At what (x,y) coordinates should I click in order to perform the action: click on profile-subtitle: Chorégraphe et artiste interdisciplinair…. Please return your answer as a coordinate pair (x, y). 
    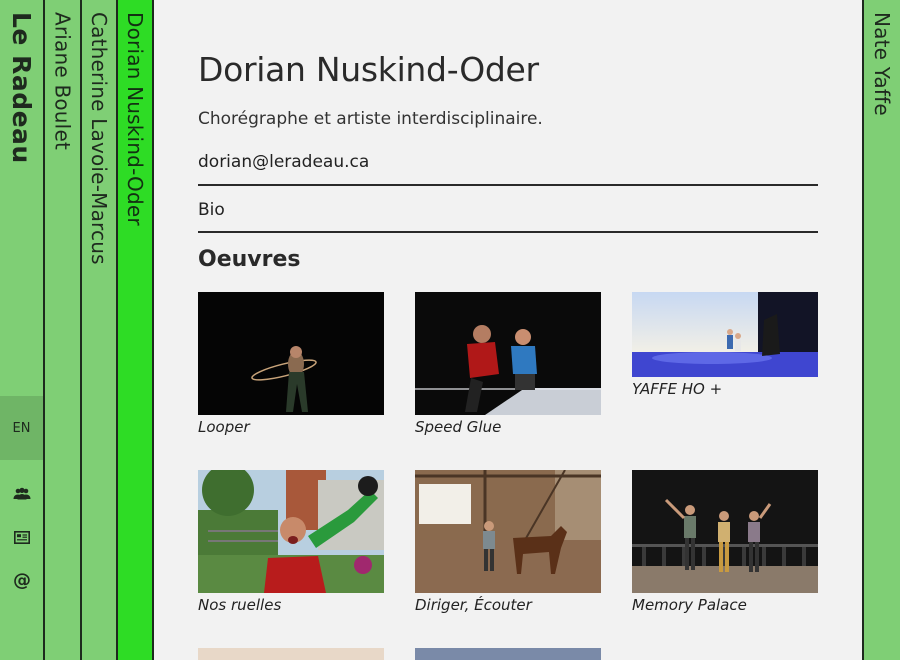
    Looking at the image, I should click on (370, 119).